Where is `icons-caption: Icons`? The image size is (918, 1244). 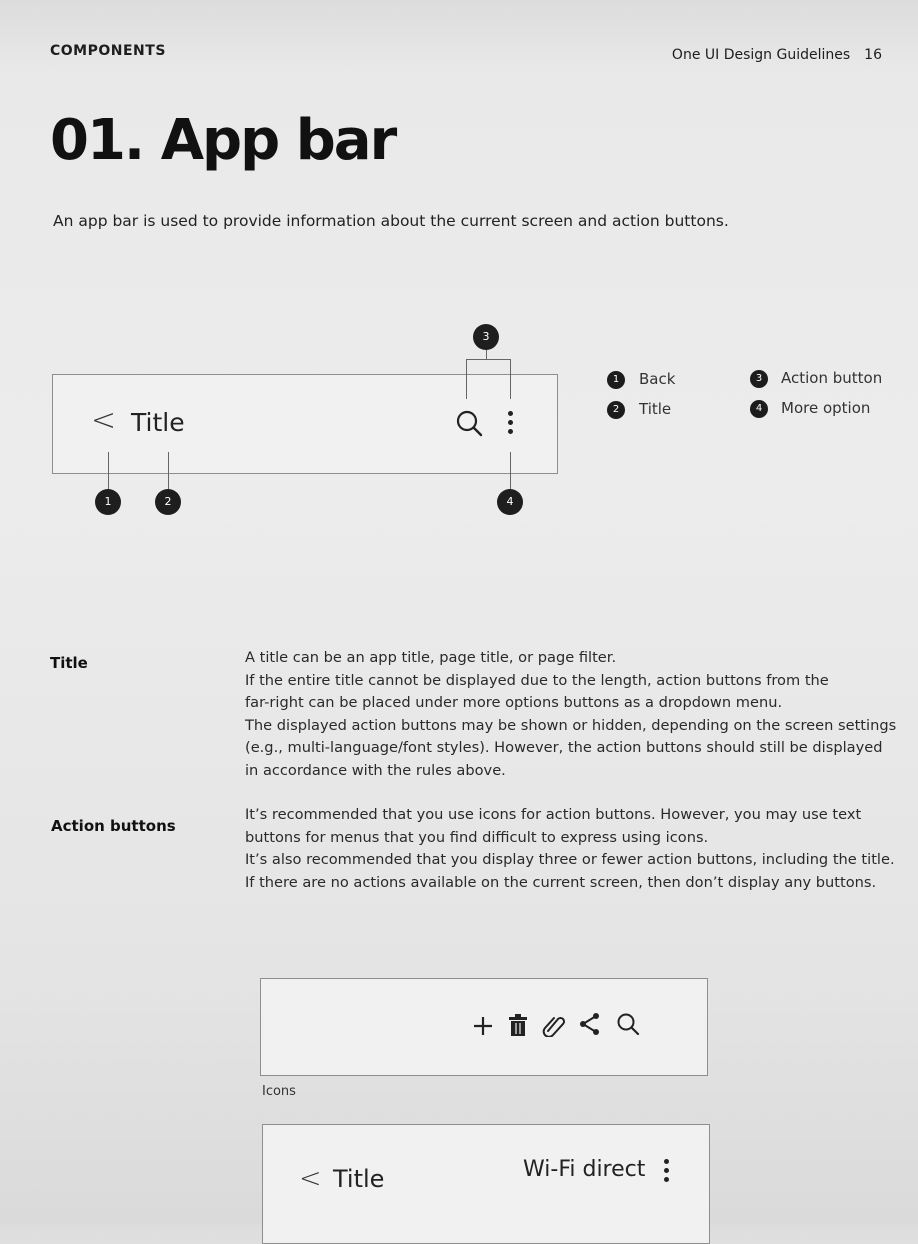 icons-caption: Icons is located at coordinates (279, 1091).